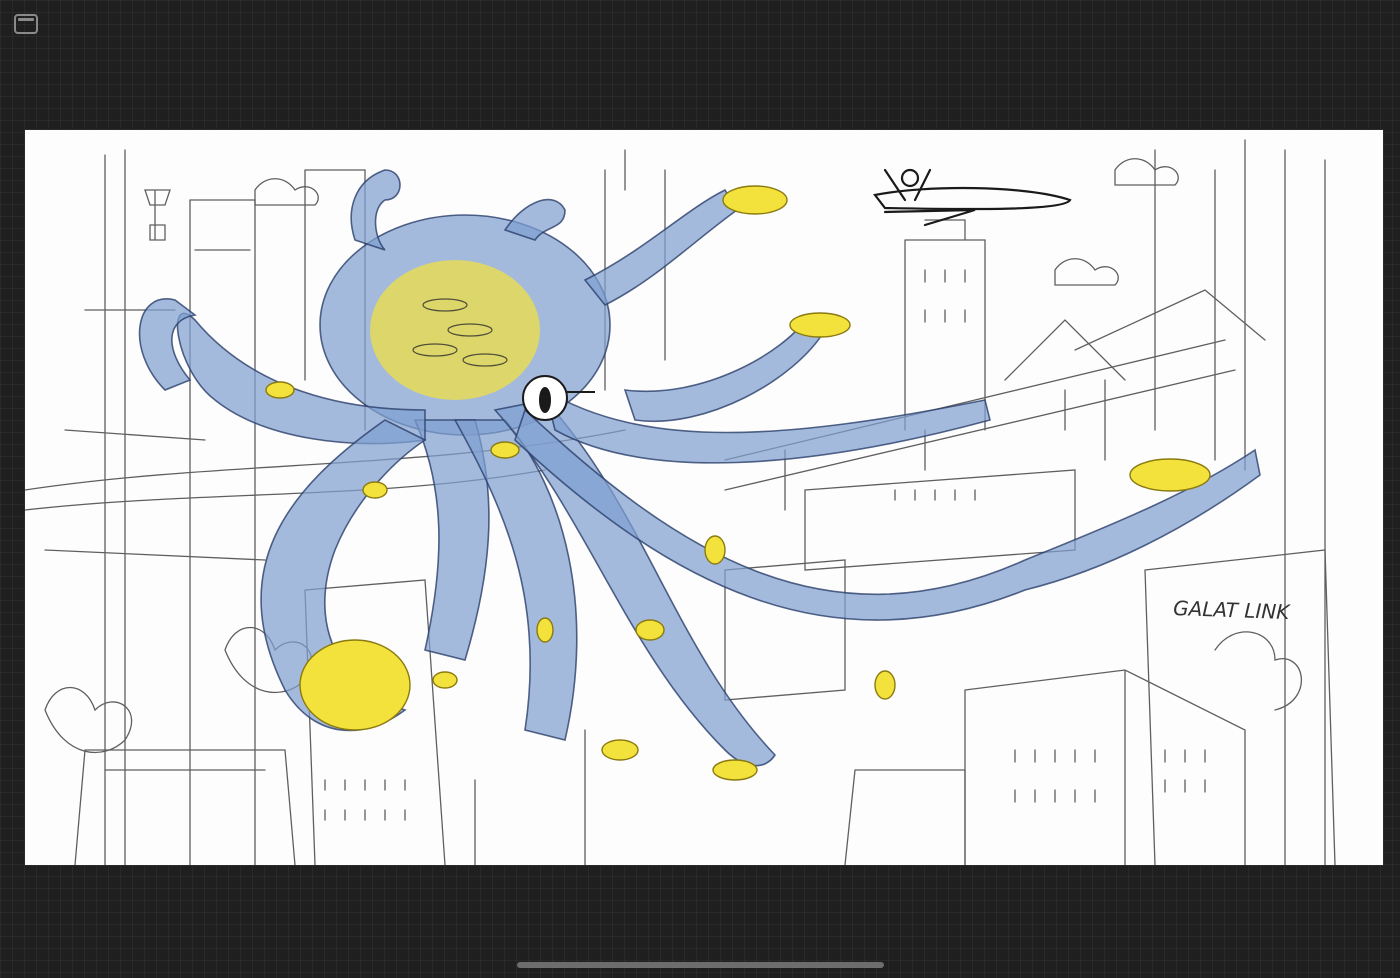  I want to click on building-sign-text: GALAT LINK, so click(1232, 610).